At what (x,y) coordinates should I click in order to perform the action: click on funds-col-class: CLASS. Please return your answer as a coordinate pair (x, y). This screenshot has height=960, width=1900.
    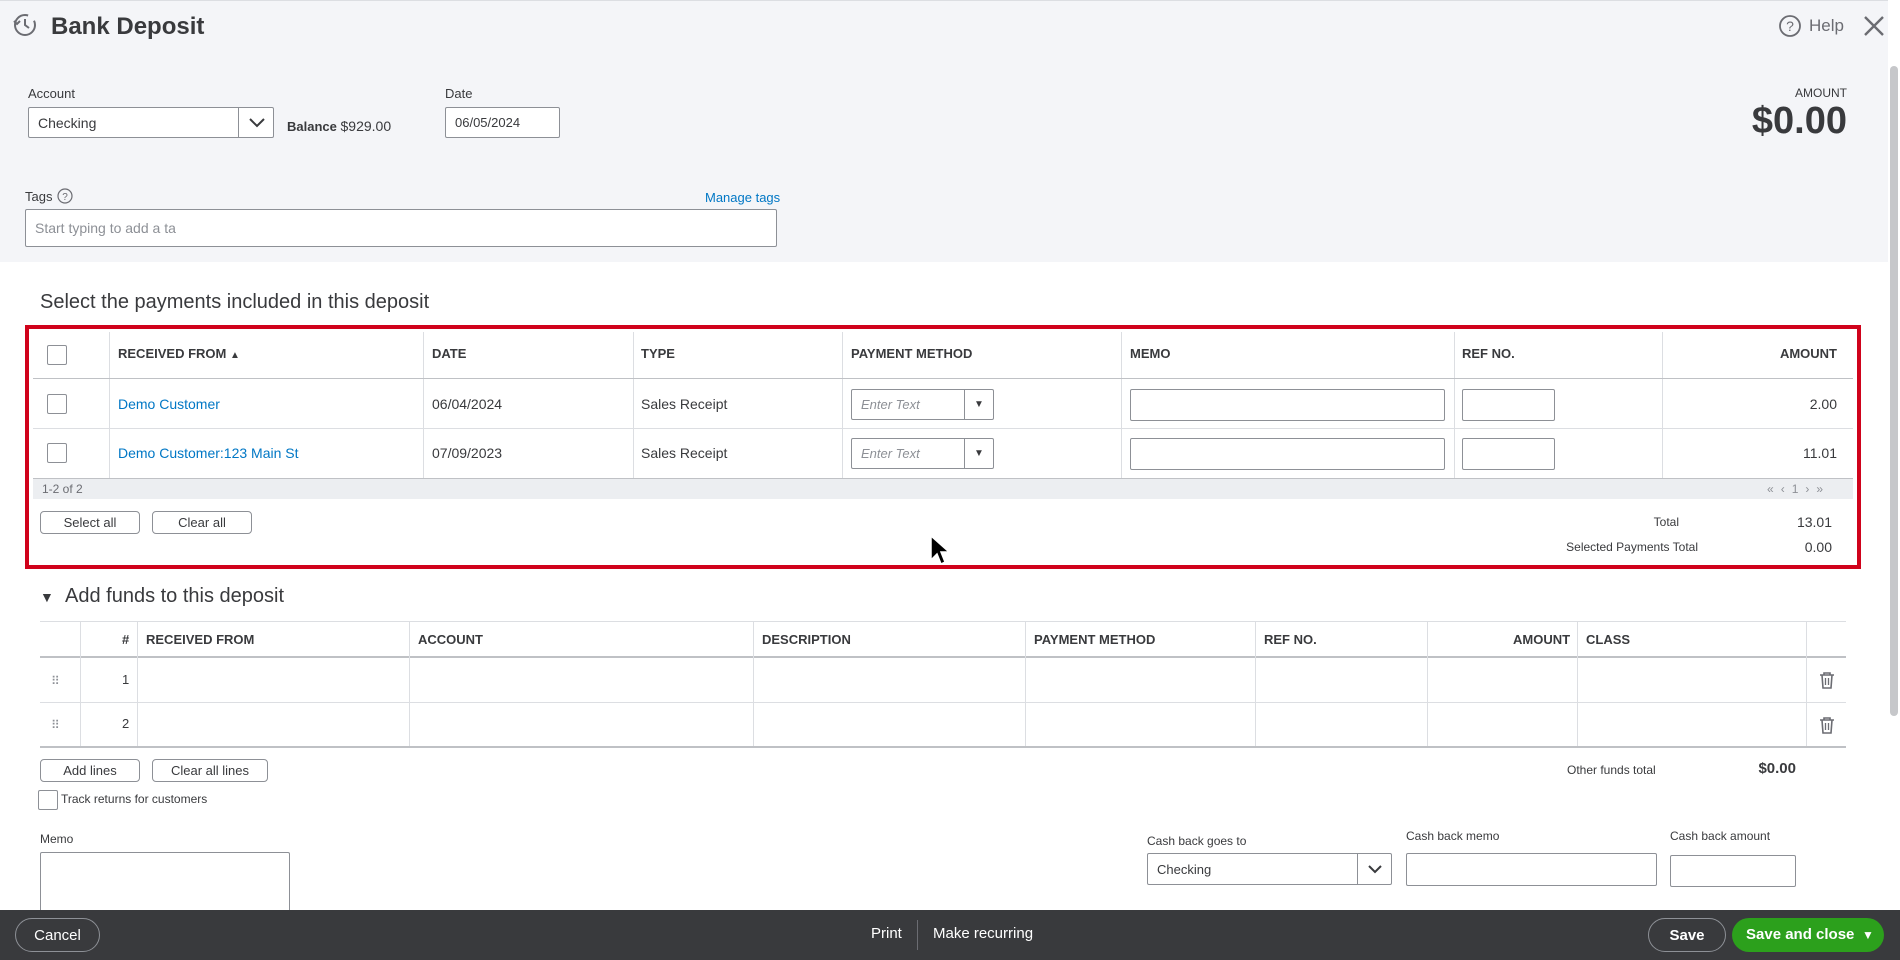
    Looking at the image, I should click on (1608, 639).